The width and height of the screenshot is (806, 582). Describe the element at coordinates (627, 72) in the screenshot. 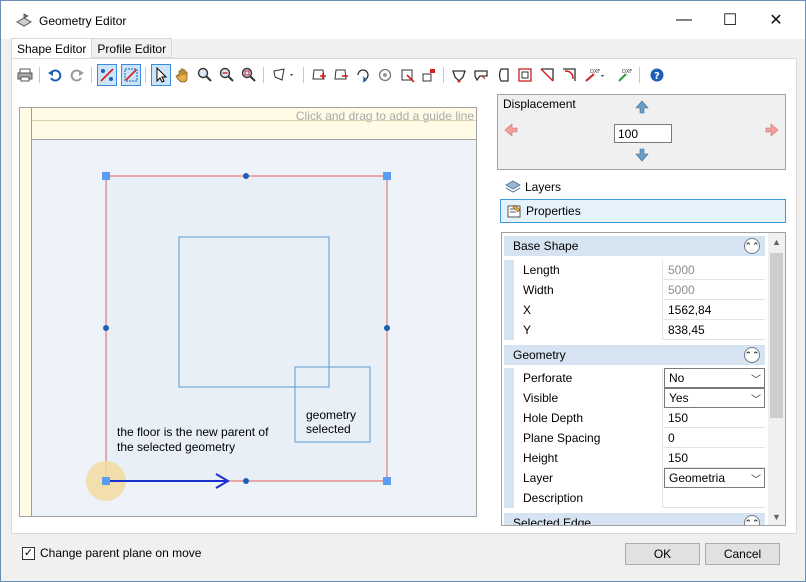

I see `svg-text: DXF` at that location.